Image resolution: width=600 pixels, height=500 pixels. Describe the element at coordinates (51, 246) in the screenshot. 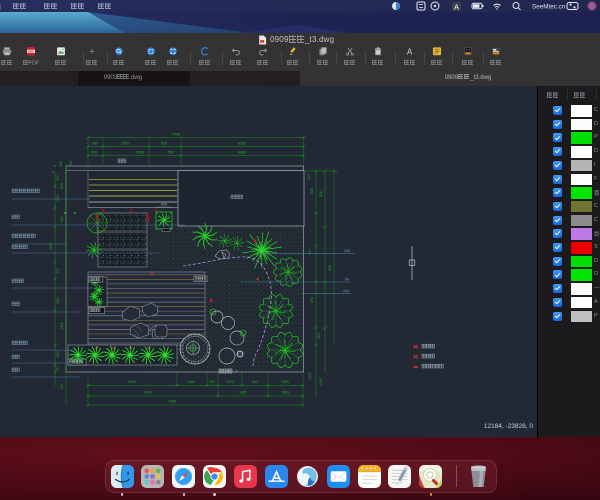

I see `svg-text: 2690` at that location.